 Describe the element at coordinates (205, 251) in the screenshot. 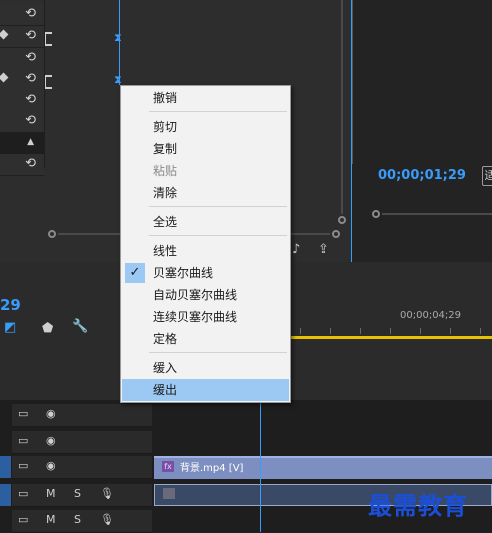

I see `menu-item-linear: 线性` at that location.